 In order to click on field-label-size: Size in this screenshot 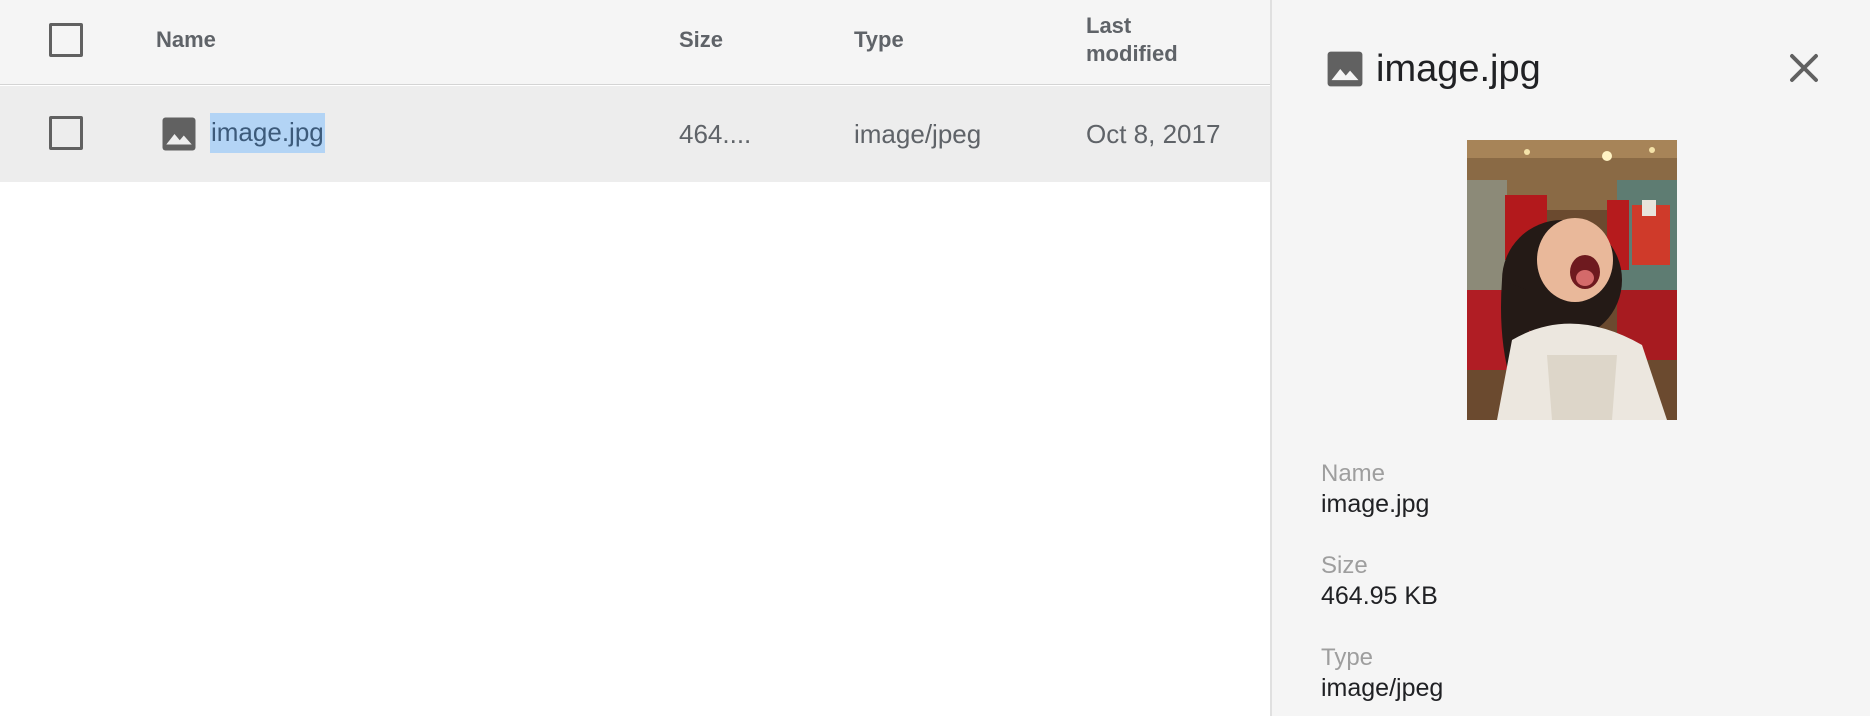, I will do `click(1344, 565)`.